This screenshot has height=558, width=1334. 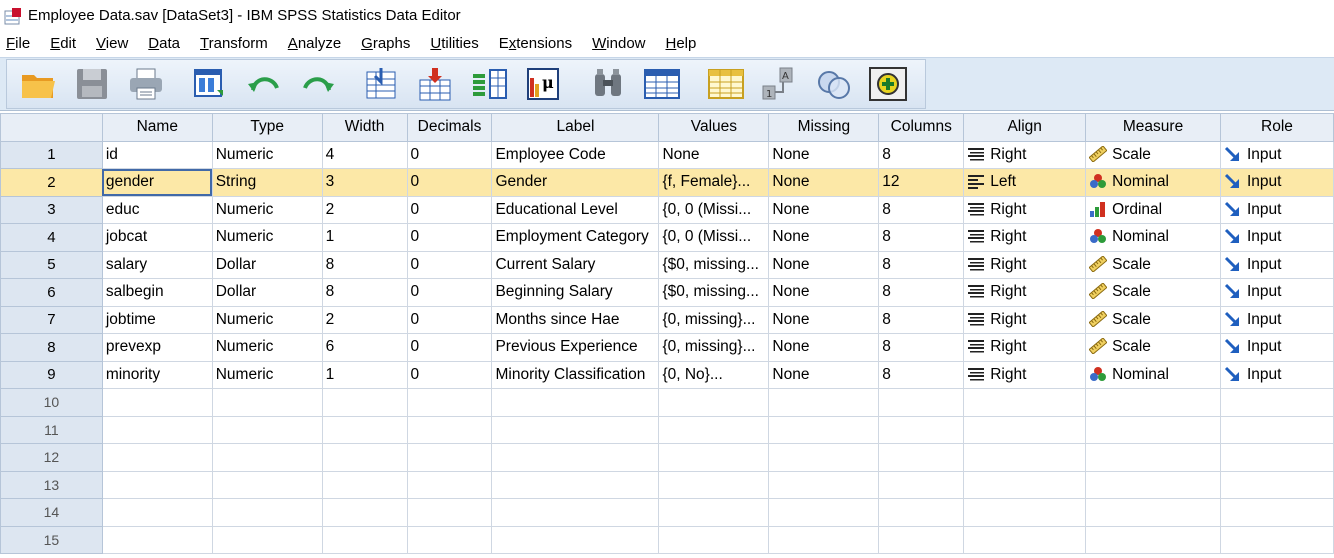 What do you see at coordinates (382, 84) in the screenshot?
I see `goto-case-button` at bounding box center [382, 84].